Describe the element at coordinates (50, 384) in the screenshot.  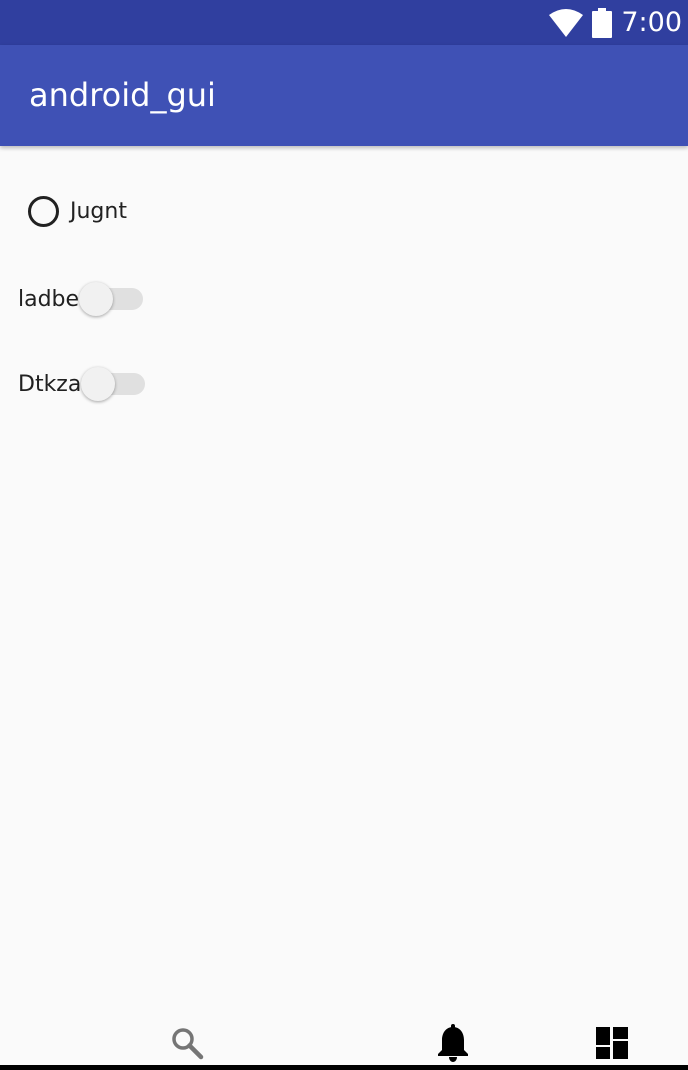
I see `switch-label: Dtkza` at that location.